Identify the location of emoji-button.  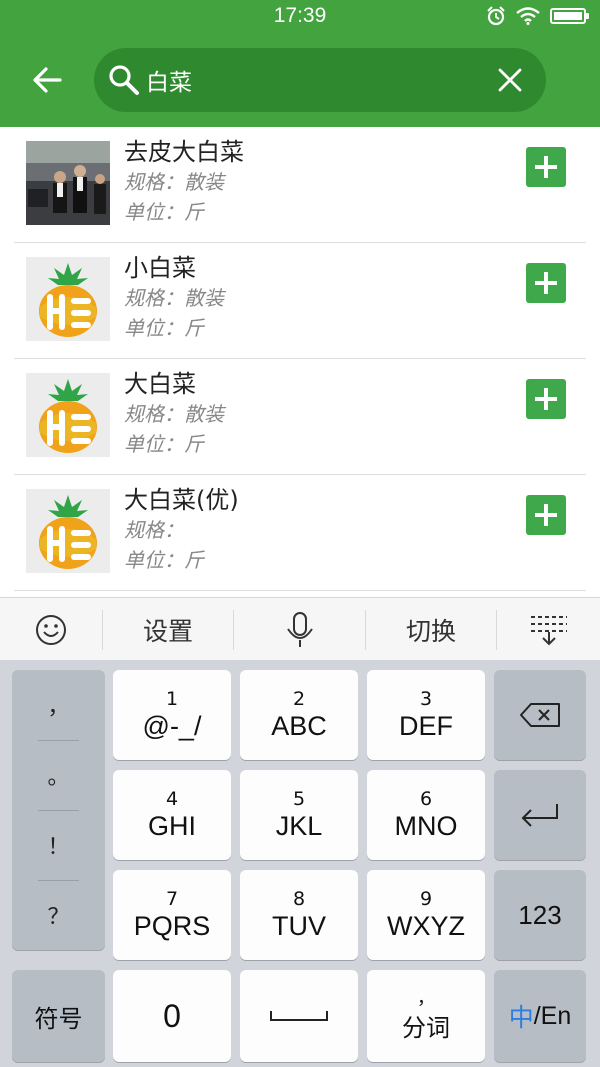
(51, 629).